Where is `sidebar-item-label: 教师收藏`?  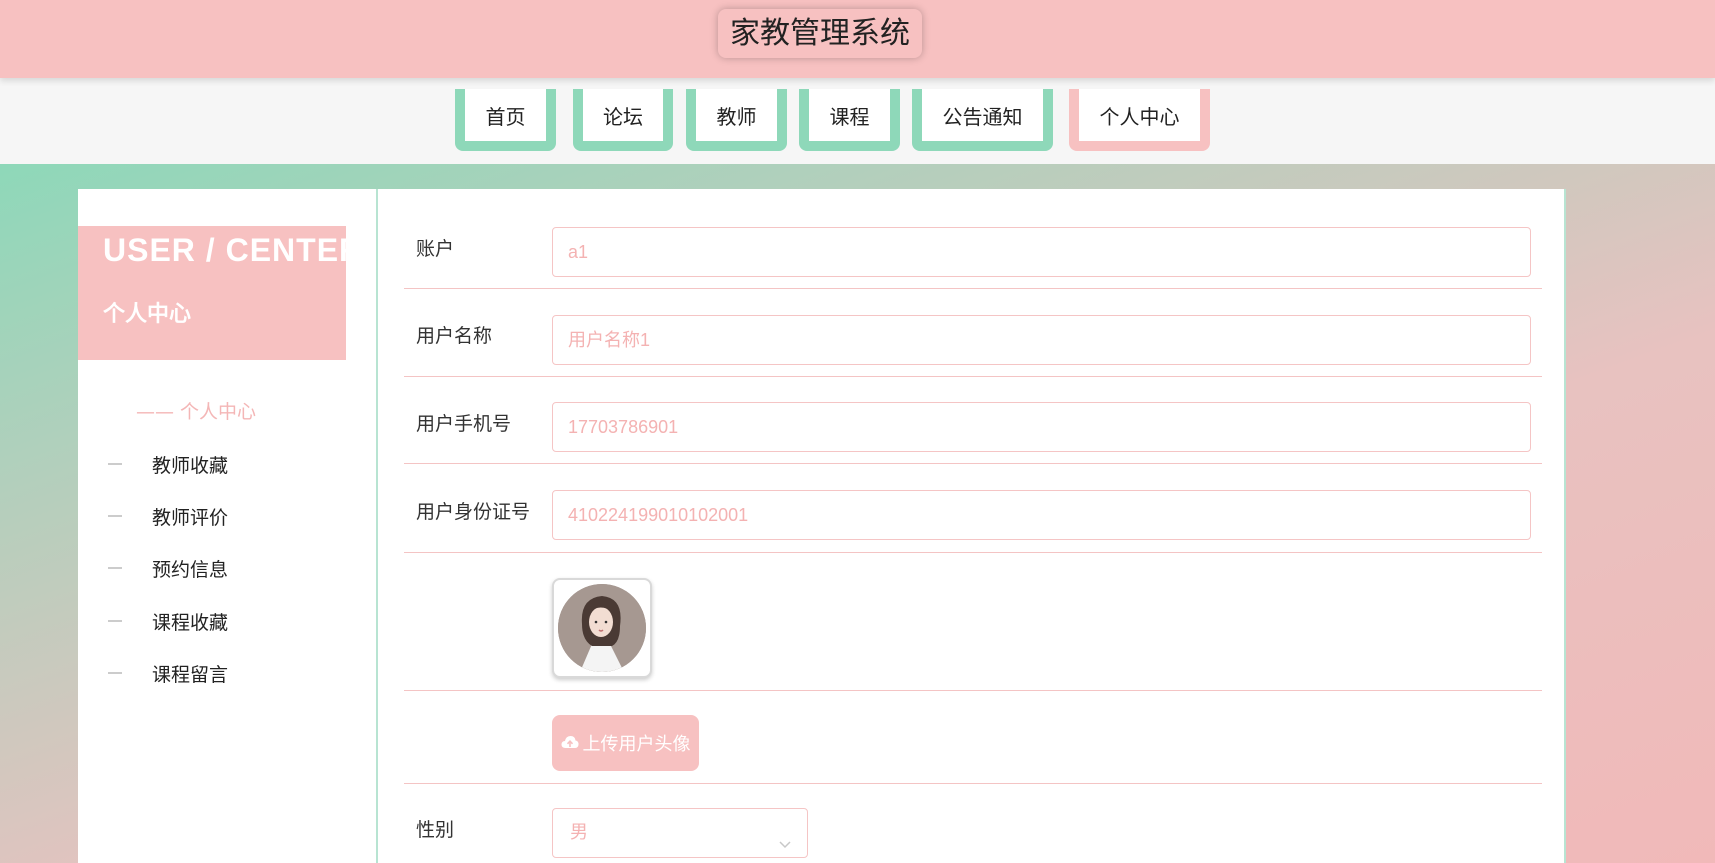
sidebar-item-label: 教师收藏 is located at coordinates (190, 465).